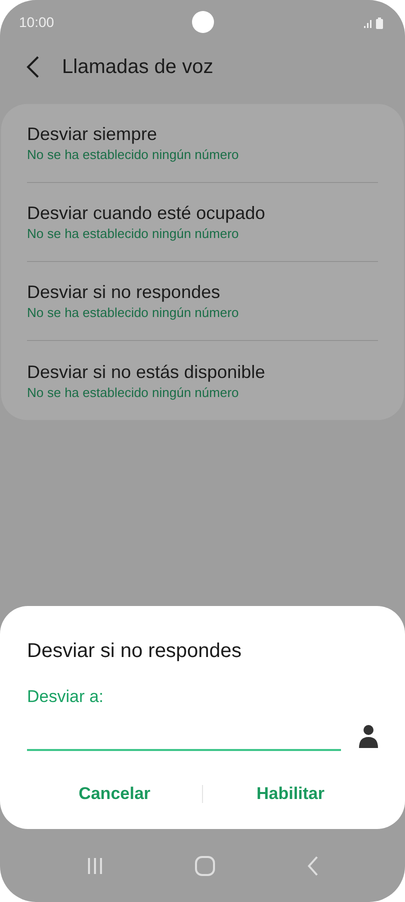  Describe the element at coordinates (95, 865) in the screenshot. I see `recent-apps-icon` at that location.